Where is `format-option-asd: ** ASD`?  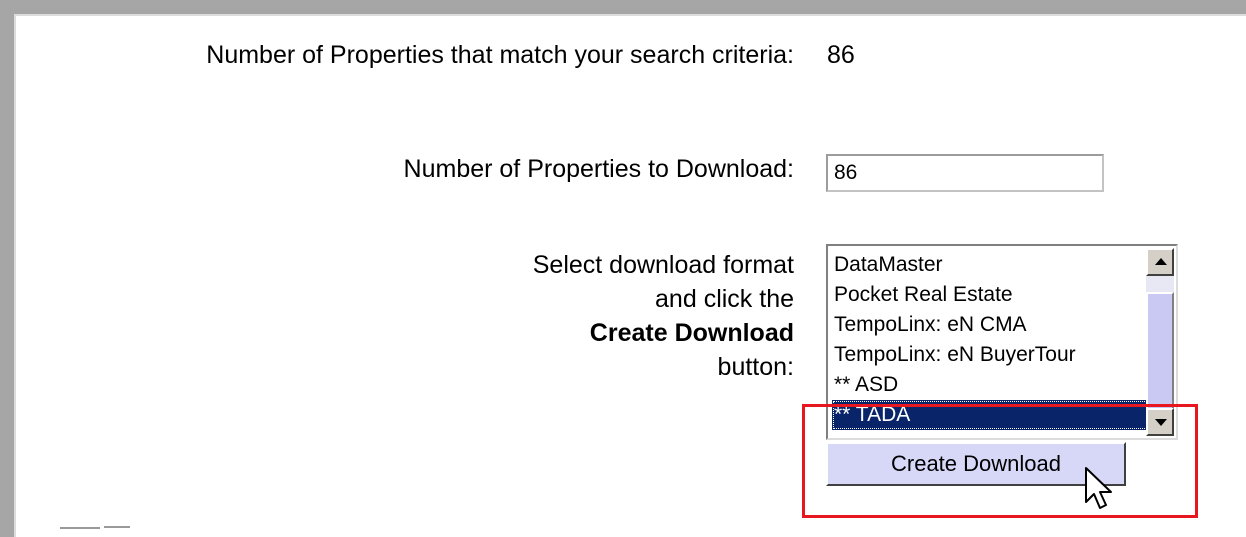 format-option-asd: ** ASD is located at coordinates (990, 385).